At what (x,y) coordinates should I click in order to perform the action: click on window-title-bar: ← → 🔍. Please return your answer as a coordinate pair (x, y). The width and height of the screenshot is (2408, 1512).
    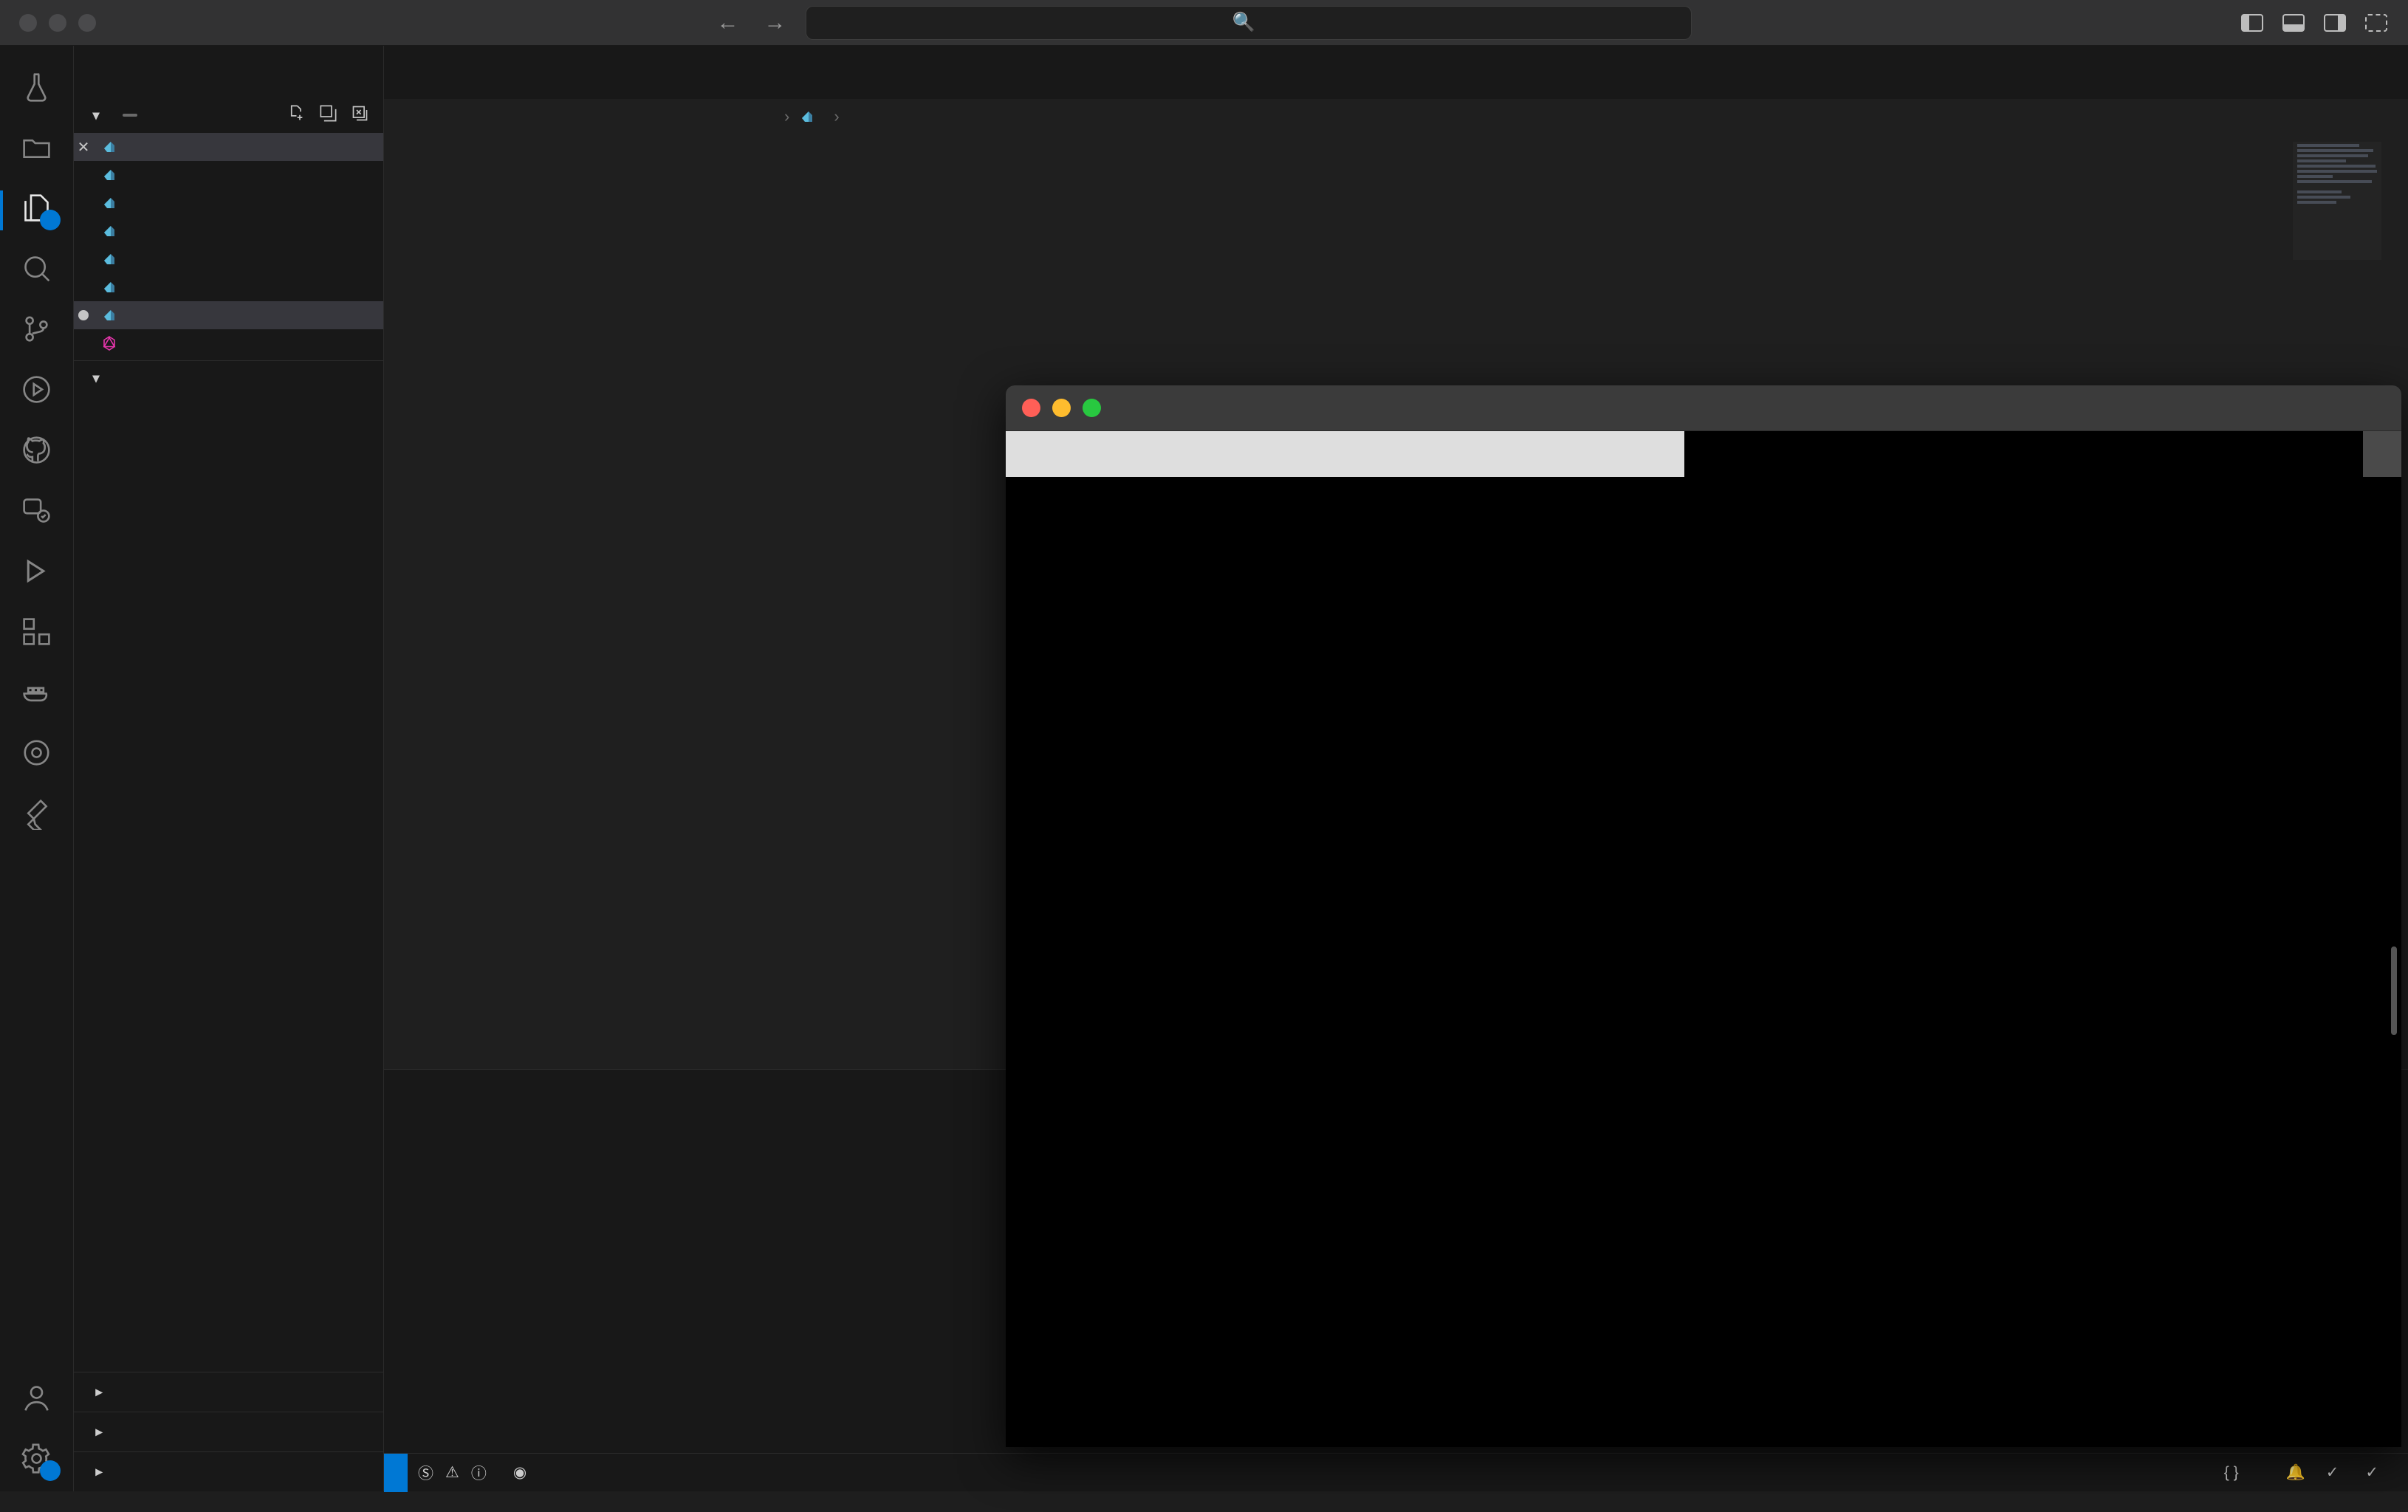
    Looking at the image, I should click on (1204, 23).